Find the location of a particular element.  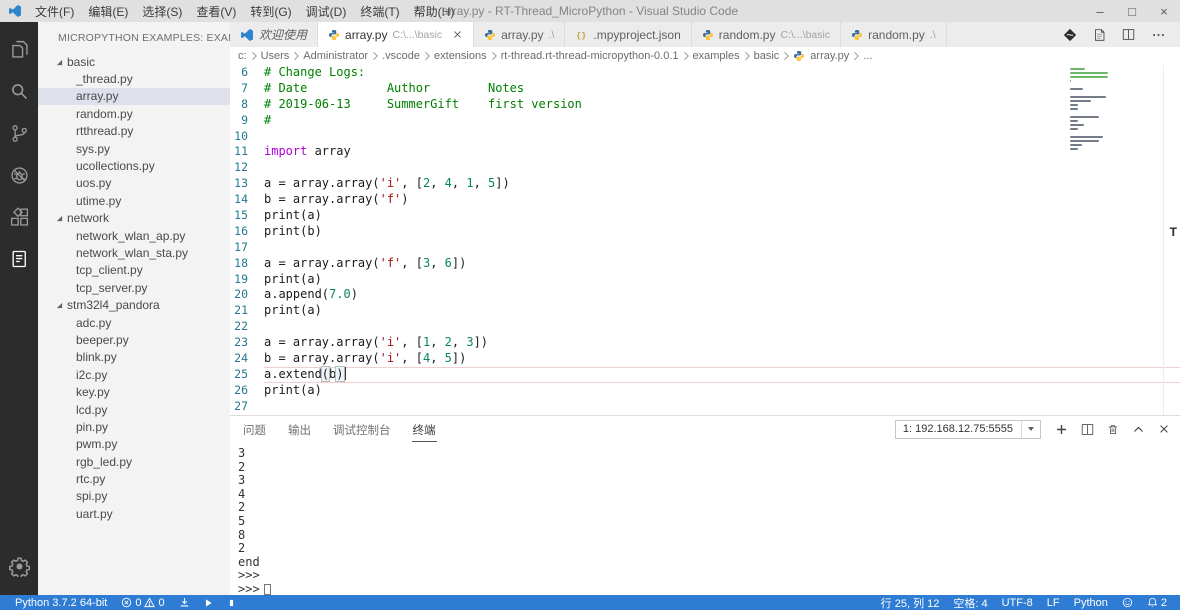

menu-selection: 选择(S) is located at coordinates (162, 11).